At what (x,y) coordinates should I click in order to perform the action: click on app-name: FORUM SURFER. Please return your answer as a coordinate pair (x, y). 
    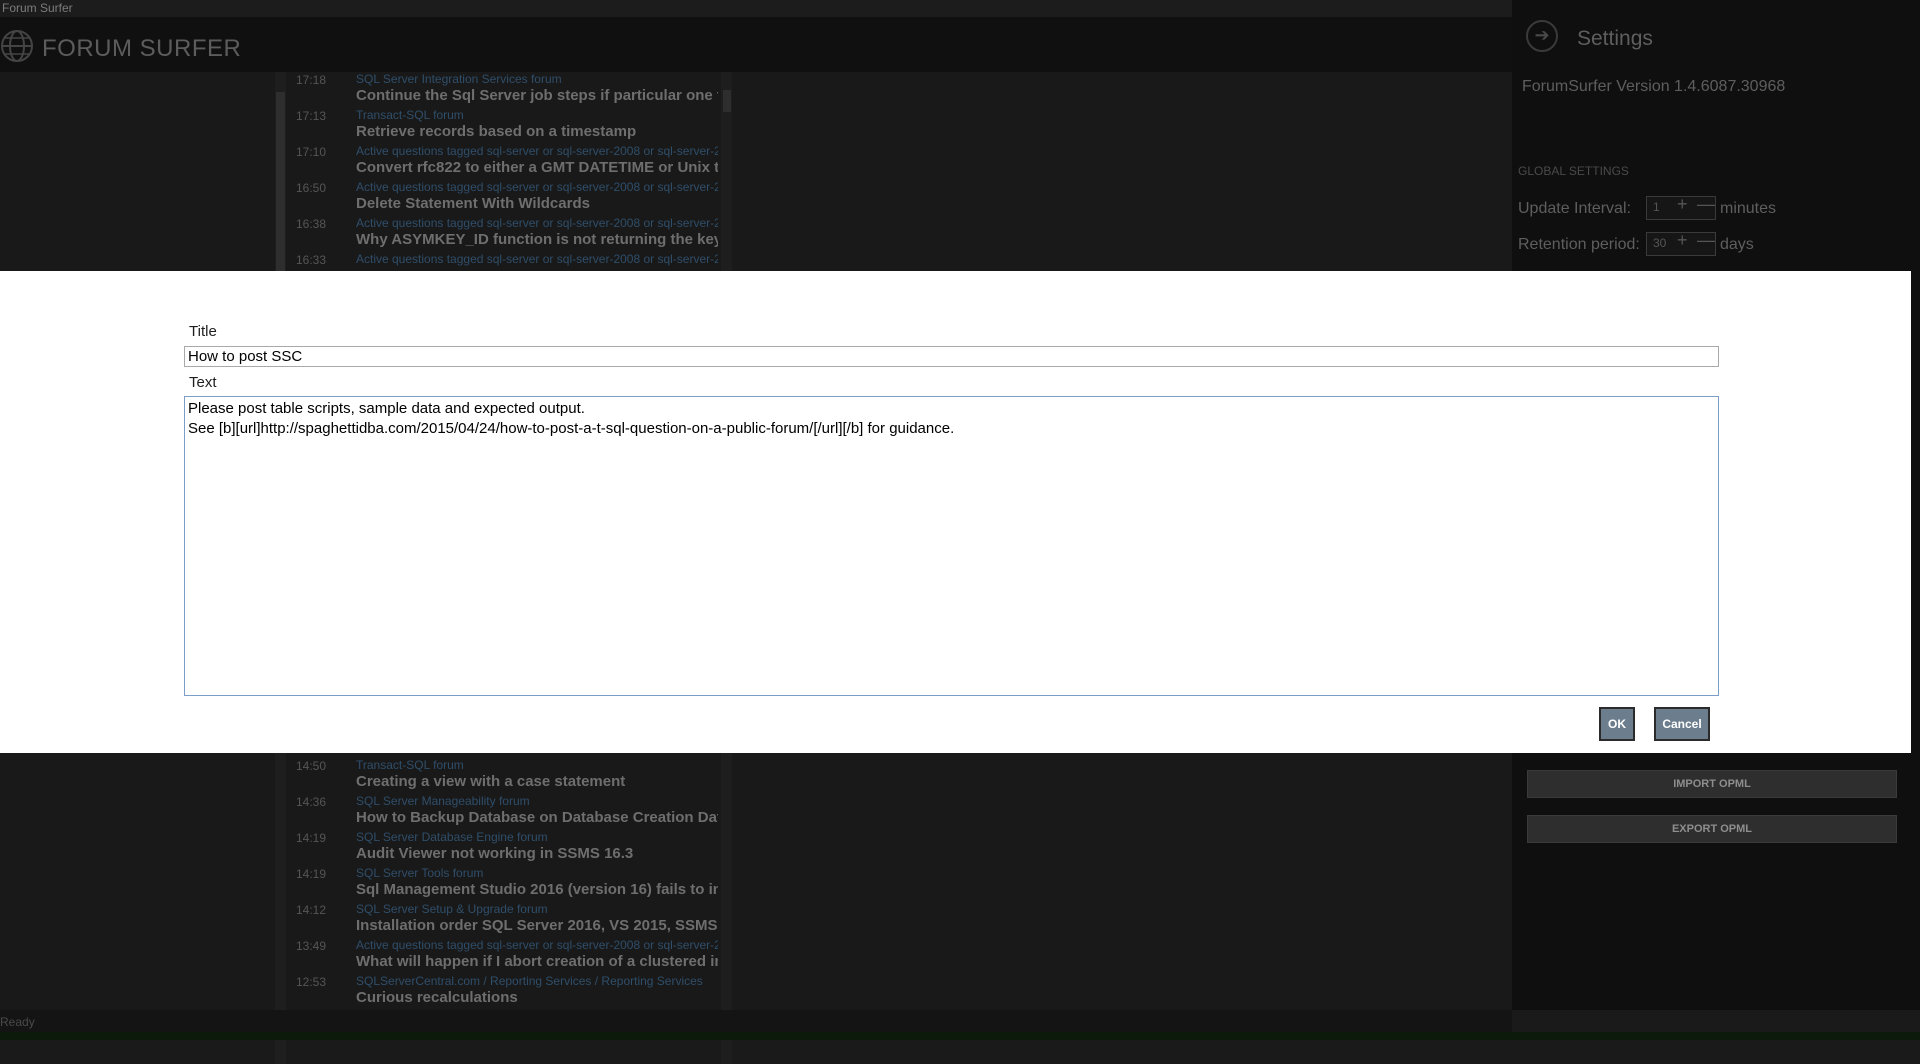
    Looking at the image, I should click on (142, 48).